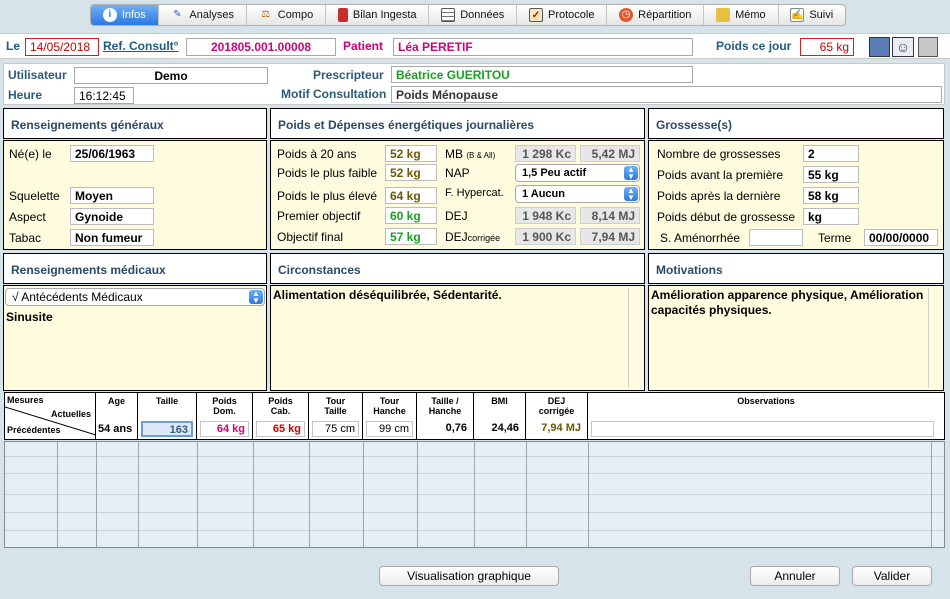 This screenshot has width=950, height=599. I want to click on peleve-field: 64 kg, so click(411, 195).